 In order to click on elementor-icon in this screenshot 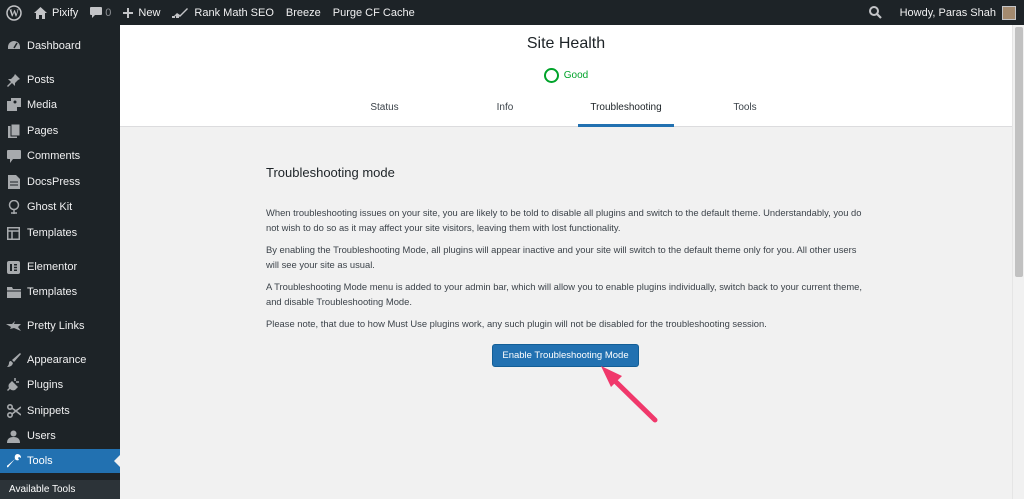, I will do `click(13, 267)`.